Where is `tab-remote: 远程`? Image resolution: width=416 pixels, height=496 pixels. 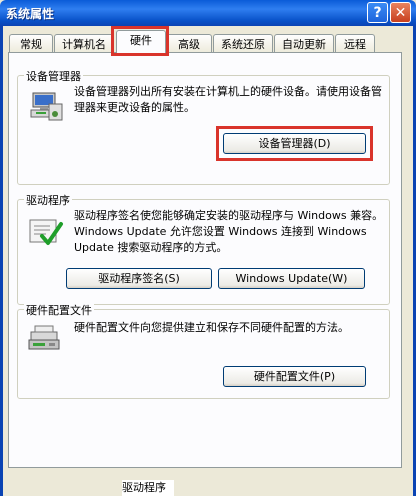
tab-remote: 远程 is located at coordinates (355, 44).